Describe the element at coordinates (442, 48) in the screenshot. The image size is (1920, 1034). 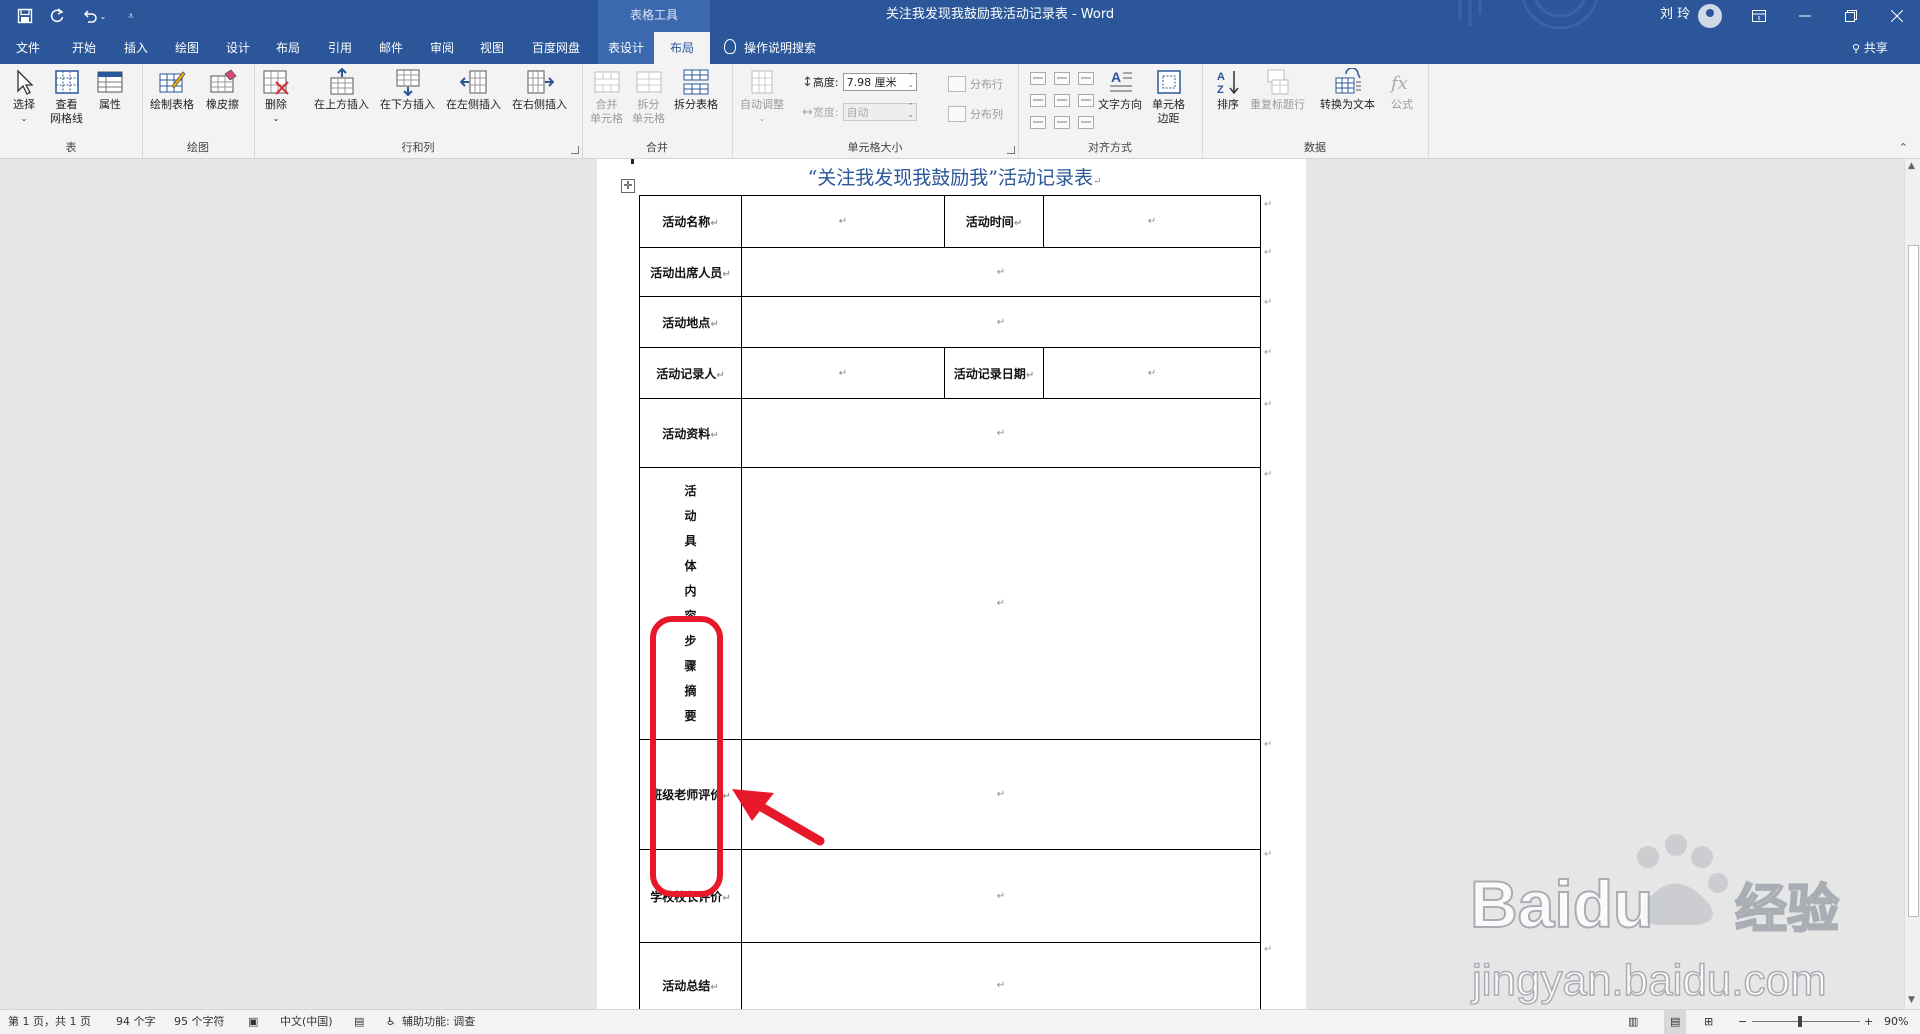
I see `tab-review: 审阅` at that location.